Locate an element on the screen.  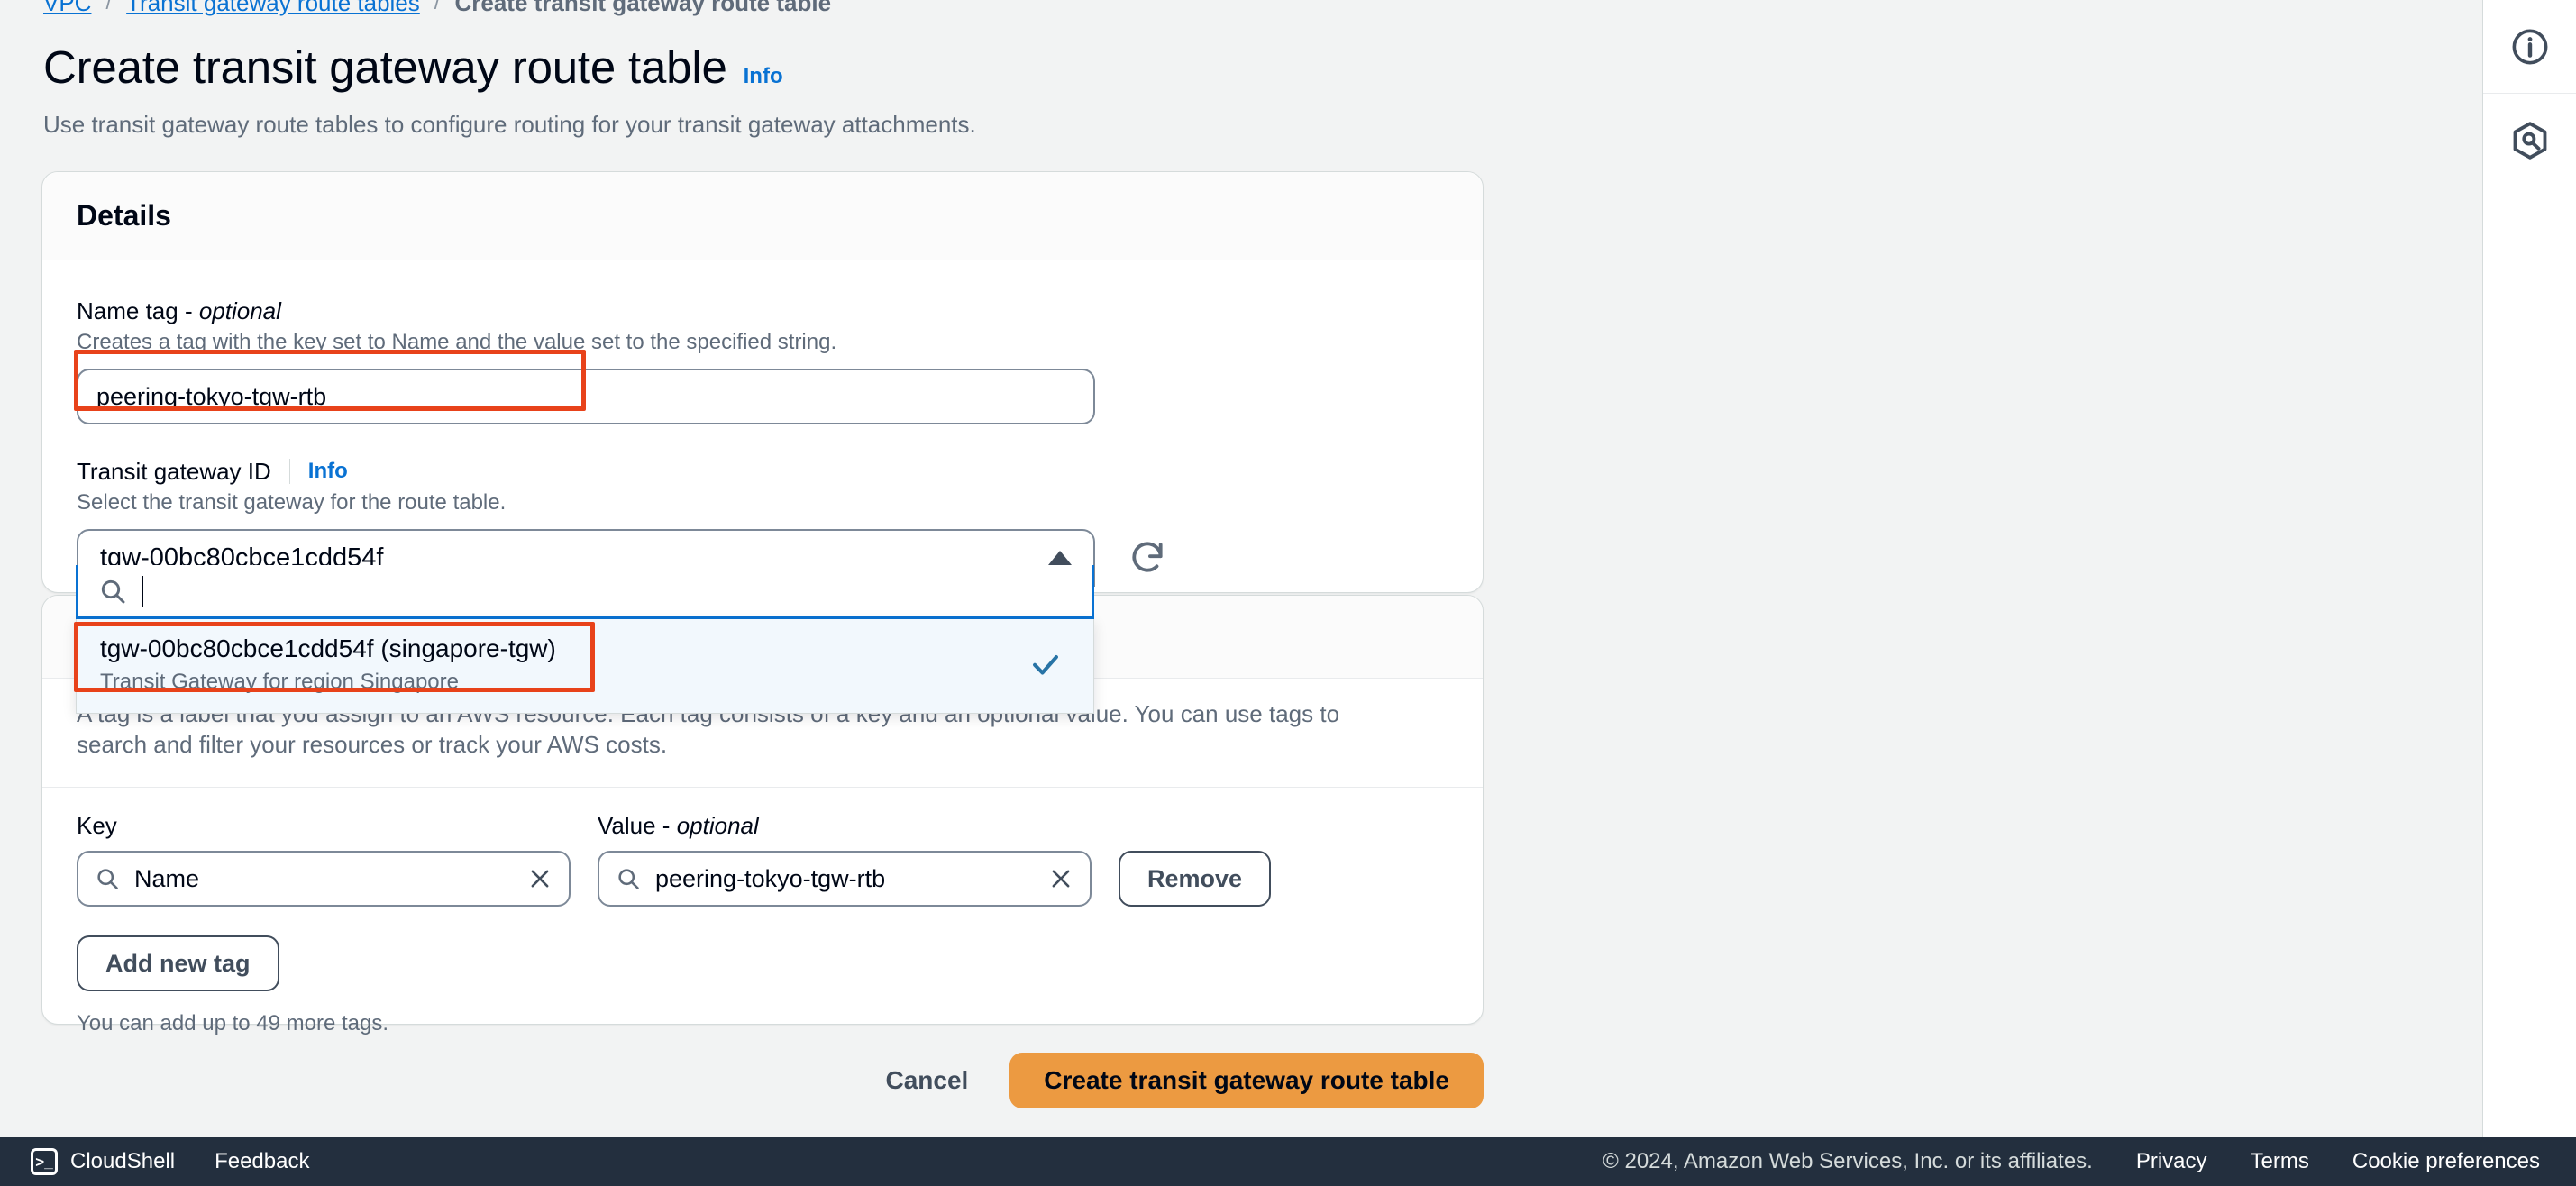
transit-gateway-id-info-link: Info is located at coordinates (328, 471).